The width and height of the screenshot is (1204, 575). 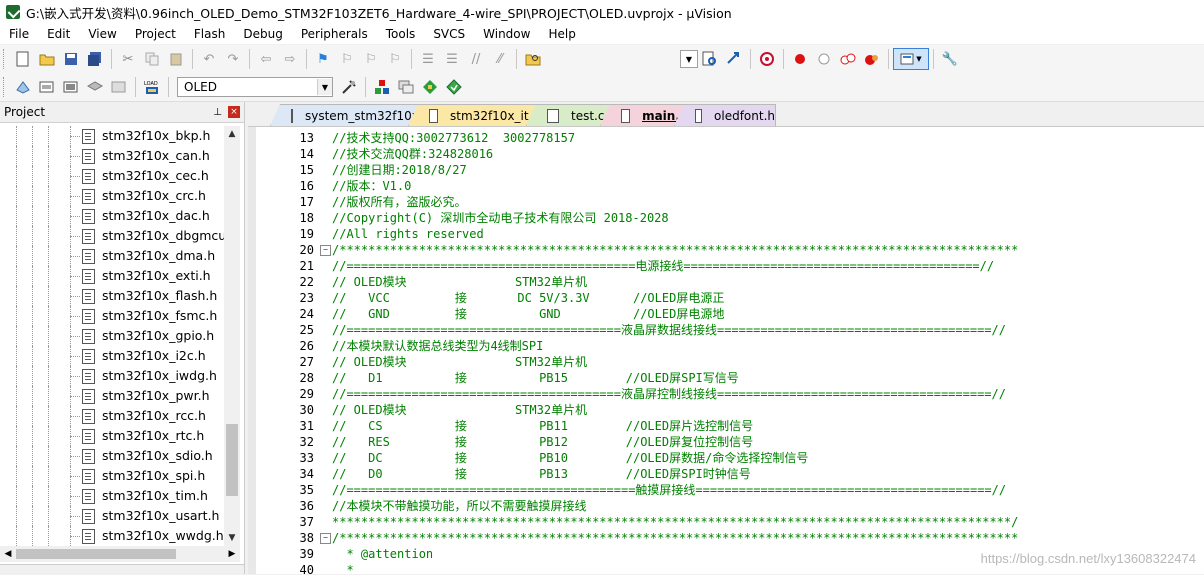 I want to click on file-extensions-icon, so click(x=406, y=87).